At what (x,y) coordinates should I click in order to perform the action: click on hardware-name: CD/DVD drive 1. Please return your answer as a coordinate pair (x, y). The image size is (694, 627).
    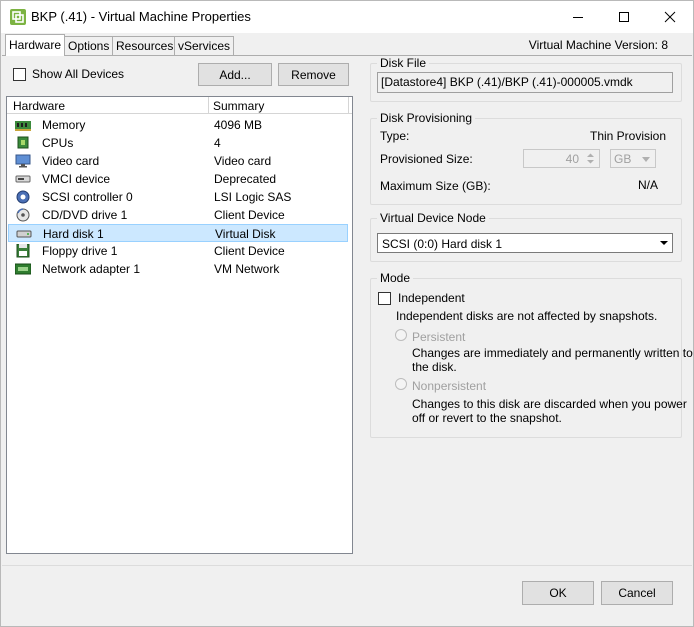
    Looking at the image, I should click on (85, 215).